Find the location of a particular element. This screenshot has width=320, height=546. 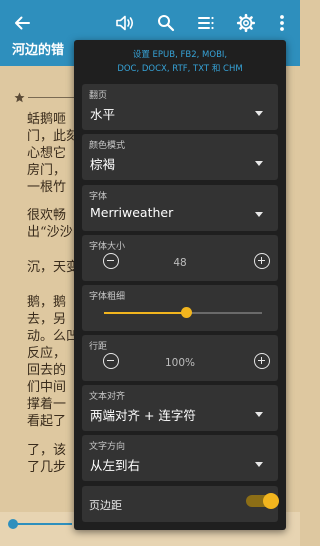

gear-icon is located at coordinates (246, 23).